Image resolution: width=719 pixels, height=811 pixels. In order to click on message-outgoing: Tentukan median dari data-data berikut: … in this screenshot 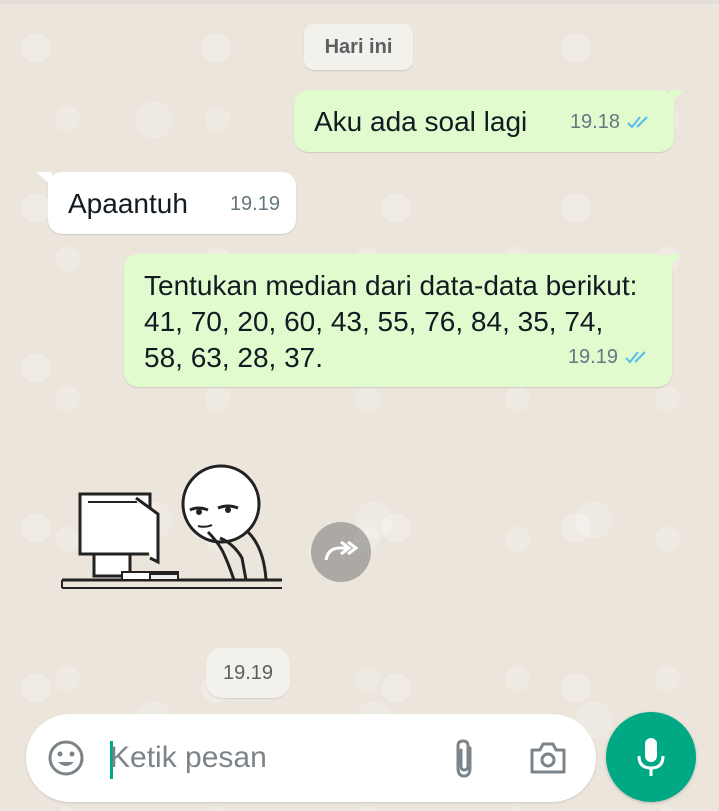, I will do `click(403, 320)`.